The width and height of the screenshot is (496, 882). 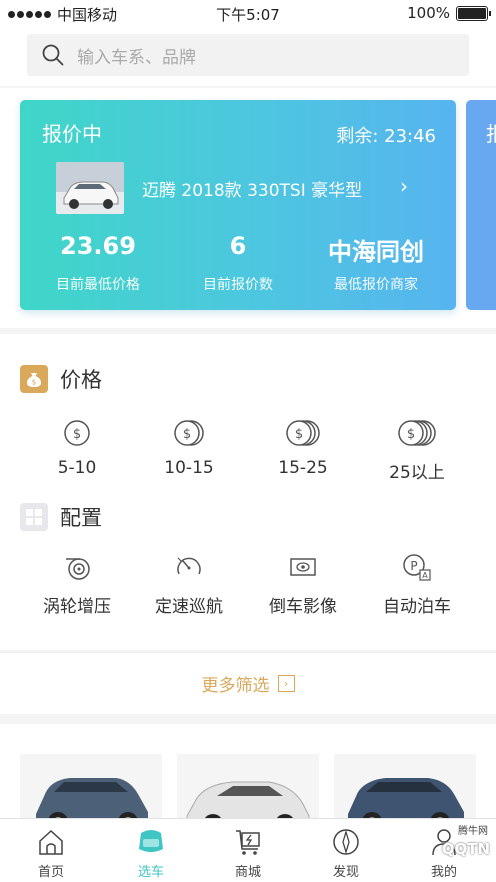 What do you see at coordinates (189, 468) in the screenshot?
I see `option-label: 10-15` at bounding box center [189, 468].